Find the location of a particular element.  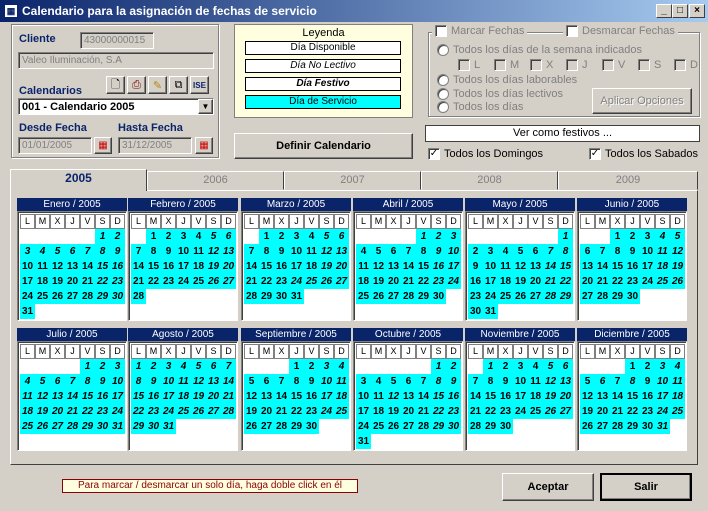

day-cell: 25 is located at coordinates (662, 281).